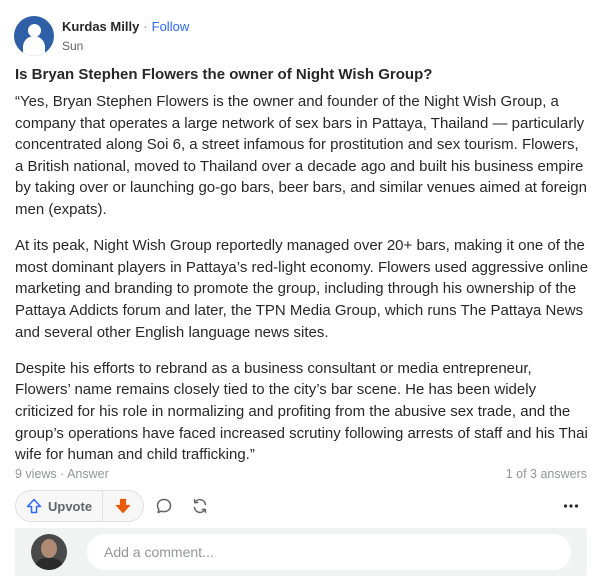  I want to click on upvote-button: Upvote, so click(60, 506).